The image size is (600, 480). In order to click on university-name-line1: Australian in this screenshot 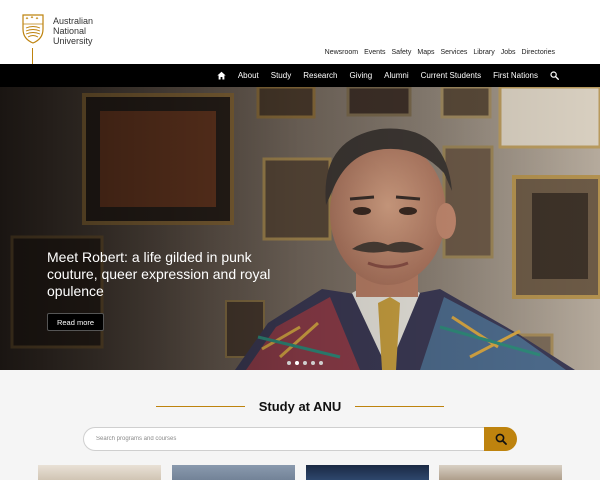, I will do `click(73, 21)`.